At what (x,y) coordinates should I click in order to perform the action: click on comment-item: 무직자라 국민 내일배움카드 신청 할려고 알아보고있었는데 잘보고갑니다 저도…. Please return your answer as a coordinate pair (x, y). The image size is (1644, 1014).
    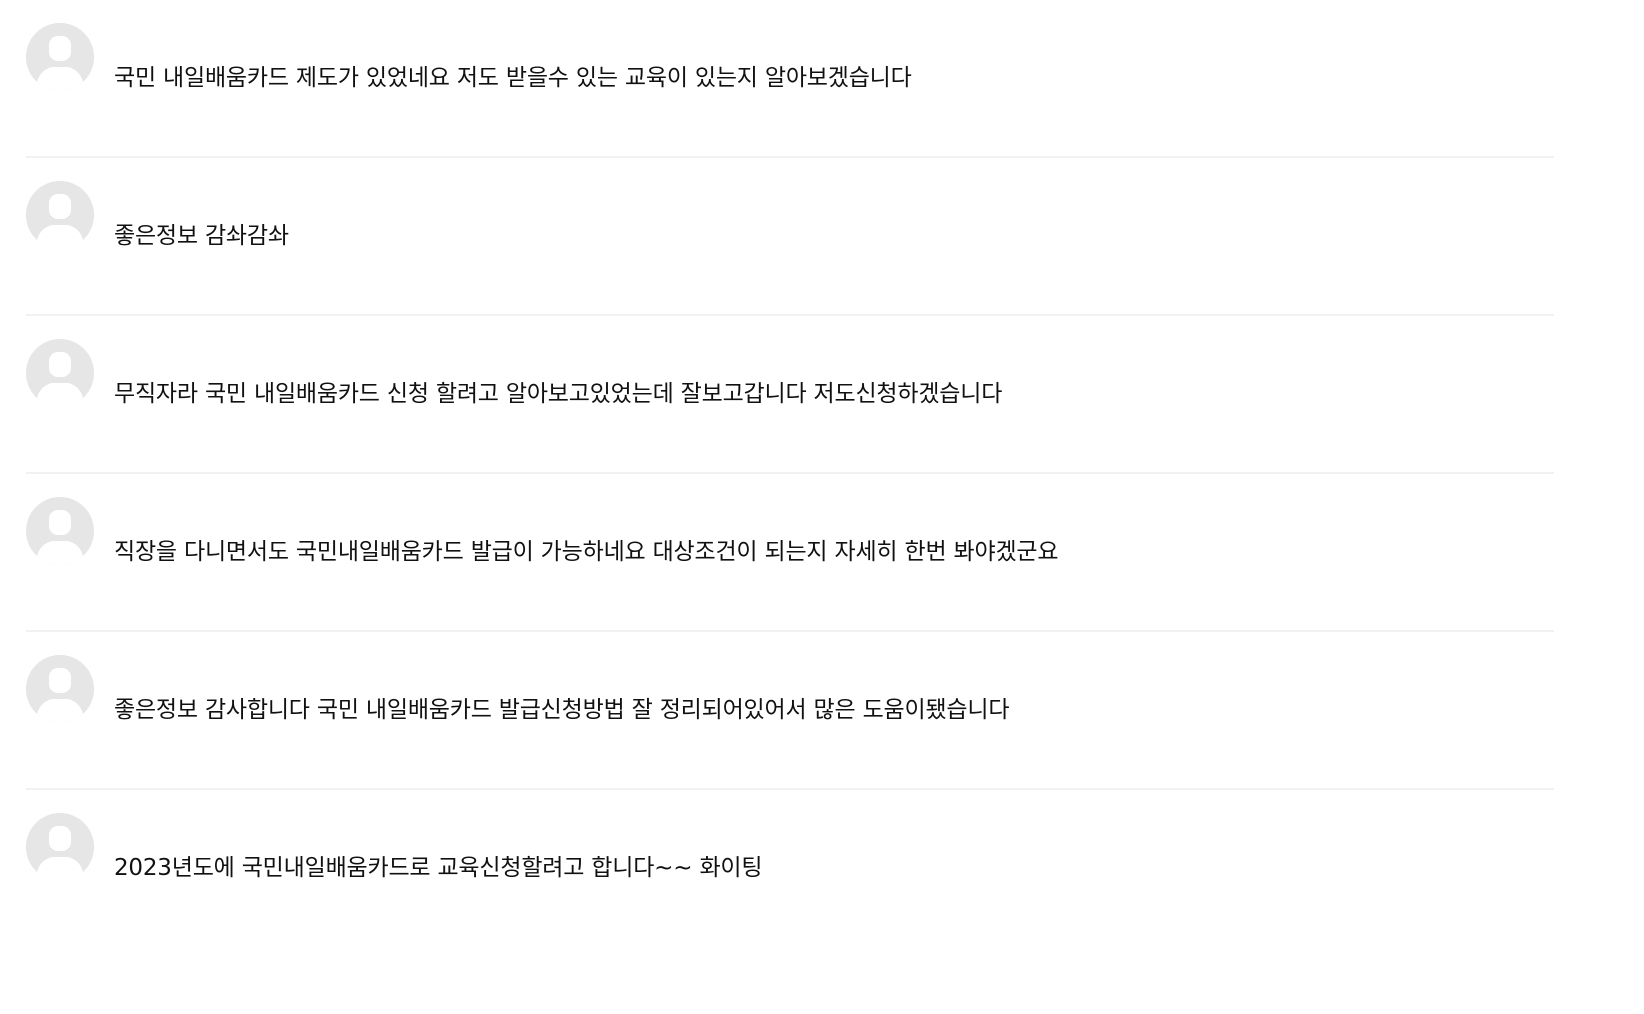
    Looking at the image, I should click on (790, 395).